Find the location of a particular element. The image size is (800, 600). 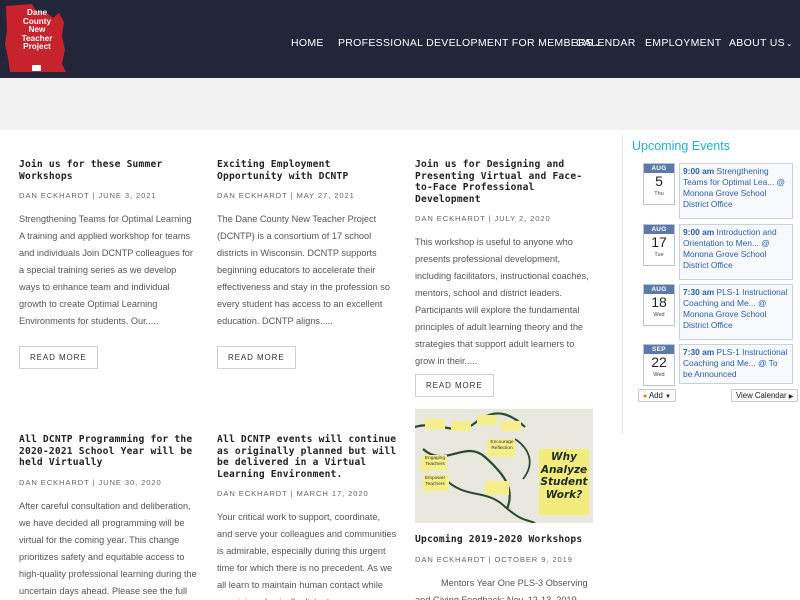

post-meta: DAN ECKHARDT | OCTOBER 9, 2019 is located at coordinates (494, 559).